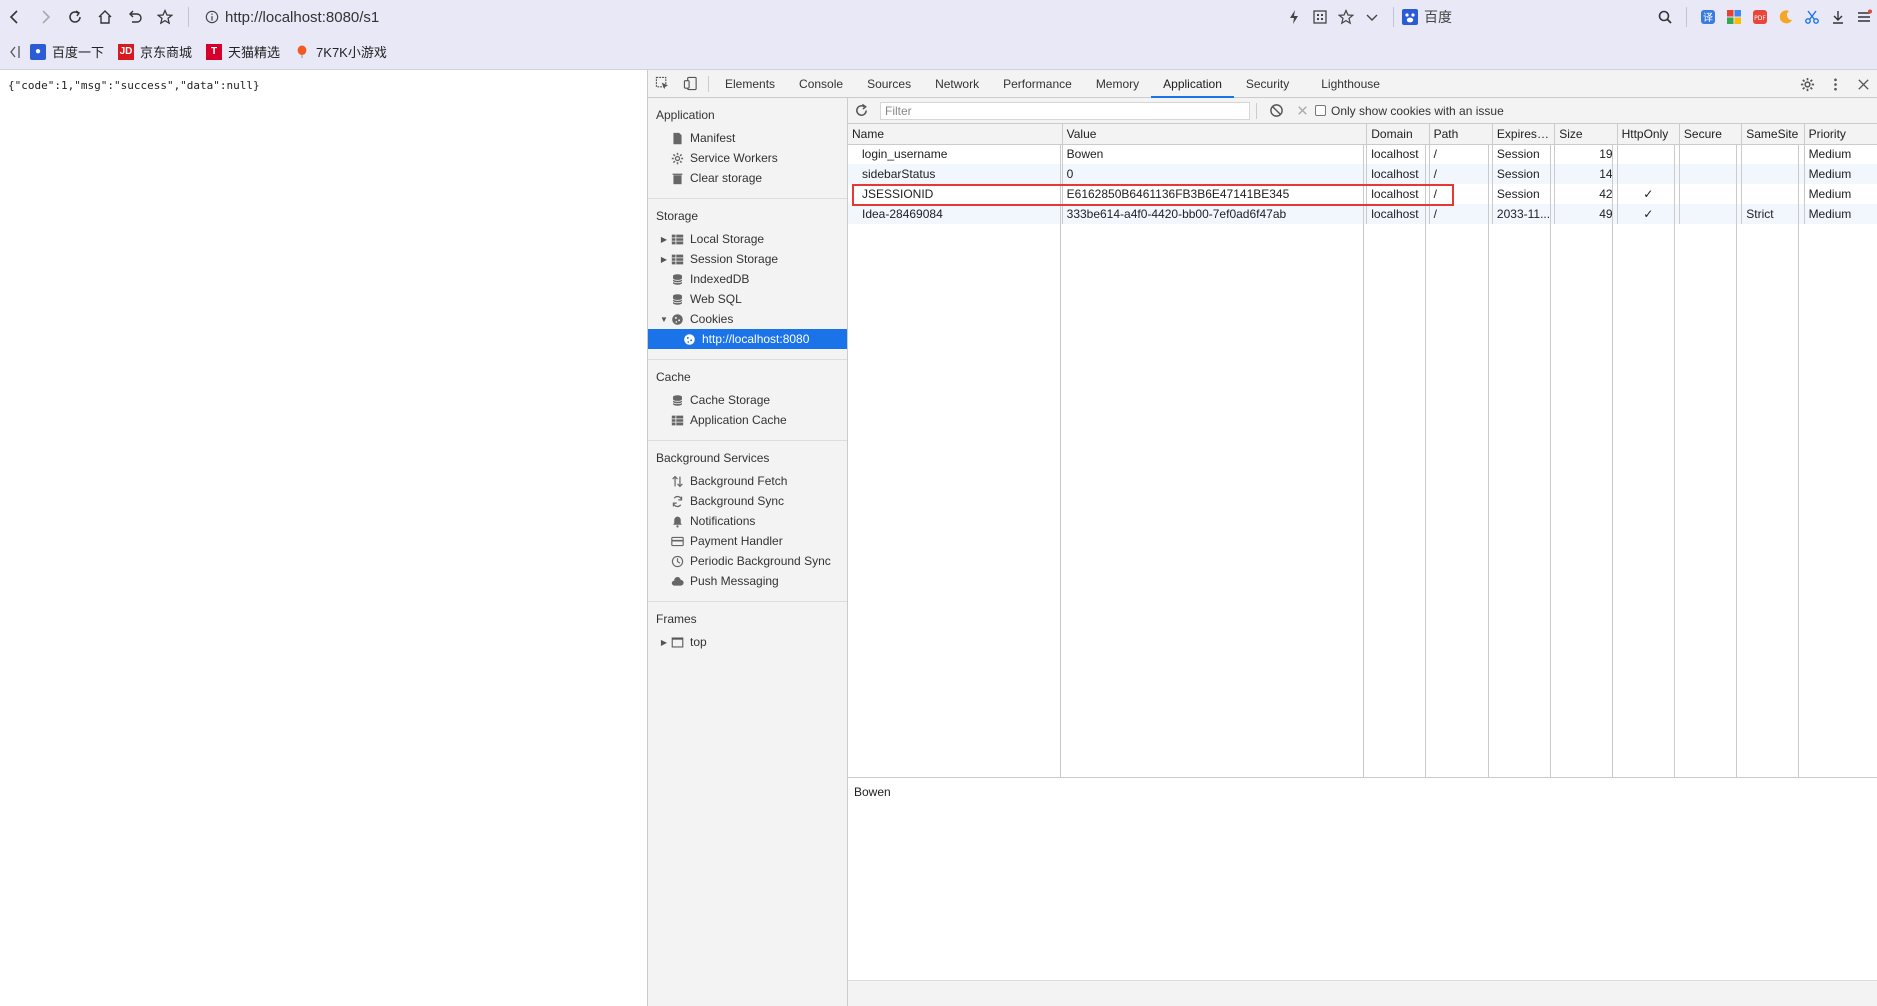 The width and height of the screenshot is (1877, 1006). What do you see at coordinates (1276, 111) in the screenshot?
I see `clear-all-button` at bounding box center [1276, 111].